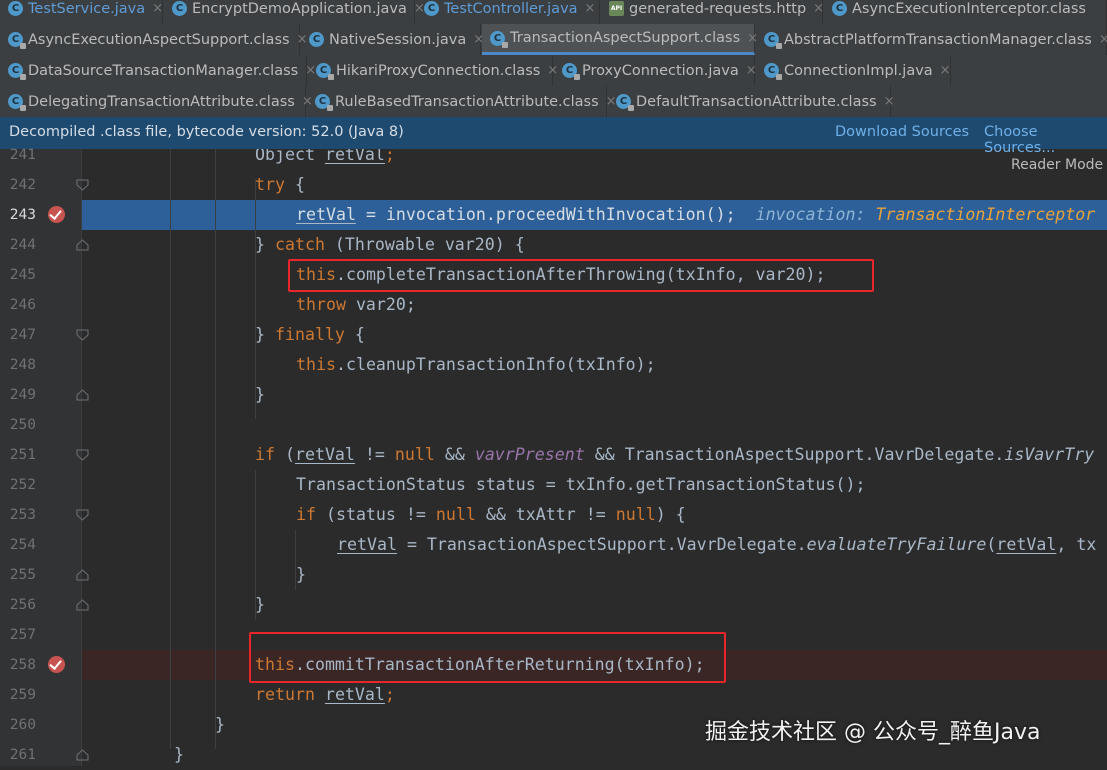 Image resolution: width=1107 pixels, height=770 pixels. What do you see at coordinates (858, 70) in the screenshot?
I see `tab-label: ConnectionImpl.java` at bounding box center [858, 70].